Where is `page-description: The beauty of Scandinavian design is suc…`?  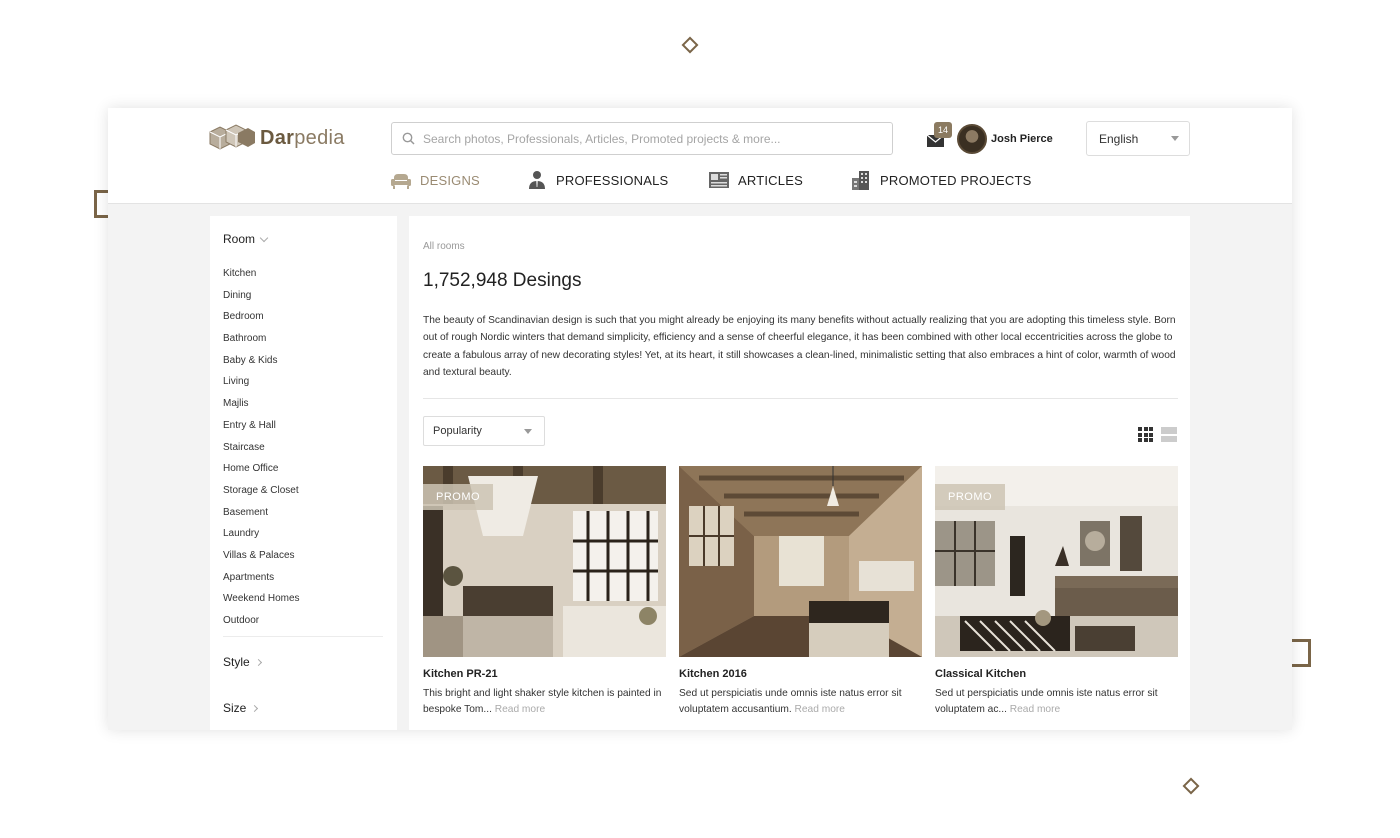
page-description: The beauty of Scandinavian design is suc… is located at coordinates (799, 347).